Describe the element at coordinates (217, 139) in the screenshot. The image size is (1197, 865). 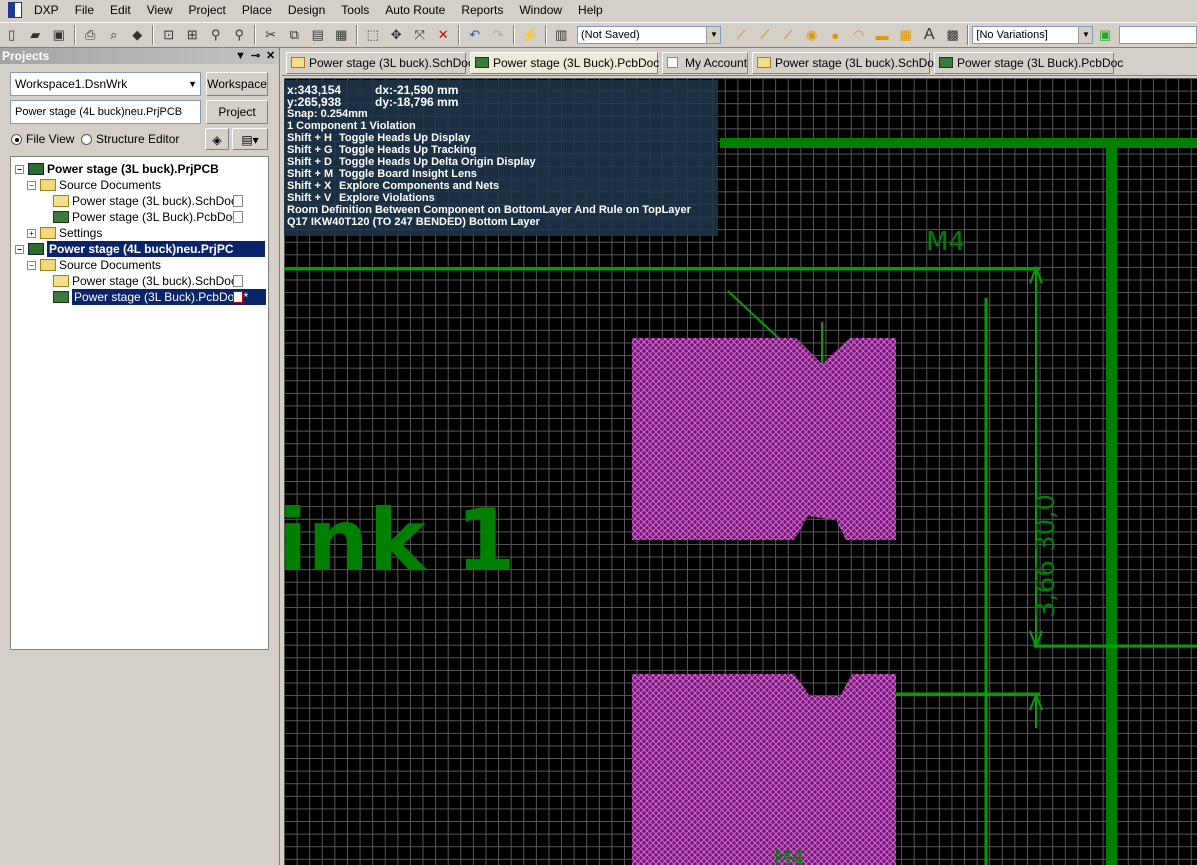
I see `panel-view-button: ◈` at that location.